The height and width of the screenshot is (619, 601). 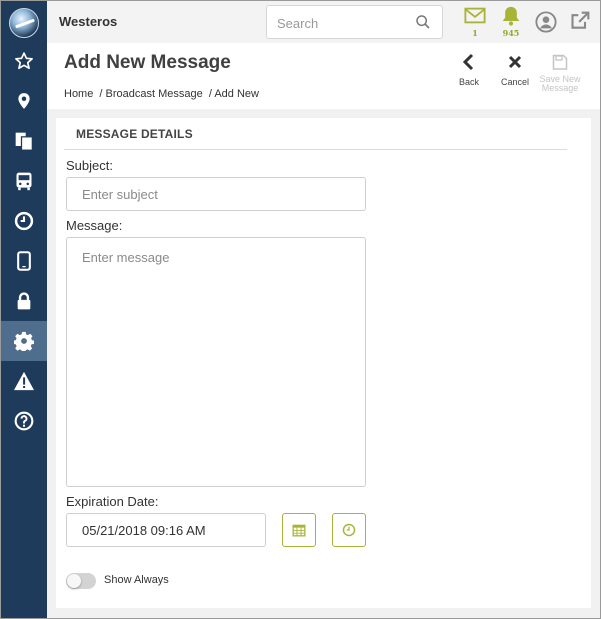 What do you see at coordinates (315, 149) in the screenshot?
I see `section-divider` at bounding box center [315, 149].